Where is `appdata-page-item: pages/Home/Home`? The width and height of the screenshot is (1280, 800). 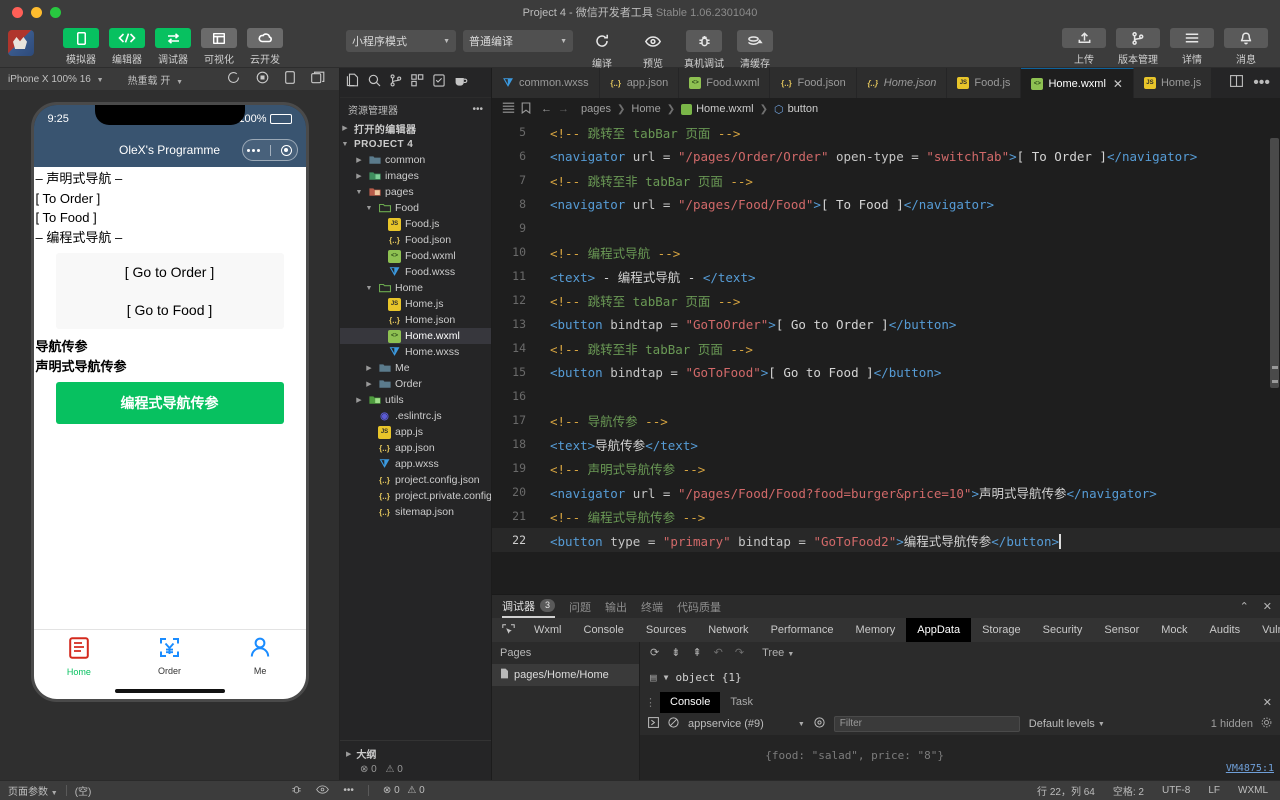 appdata-page-item: pages/Home/Home is located at coordinates (565, 675).